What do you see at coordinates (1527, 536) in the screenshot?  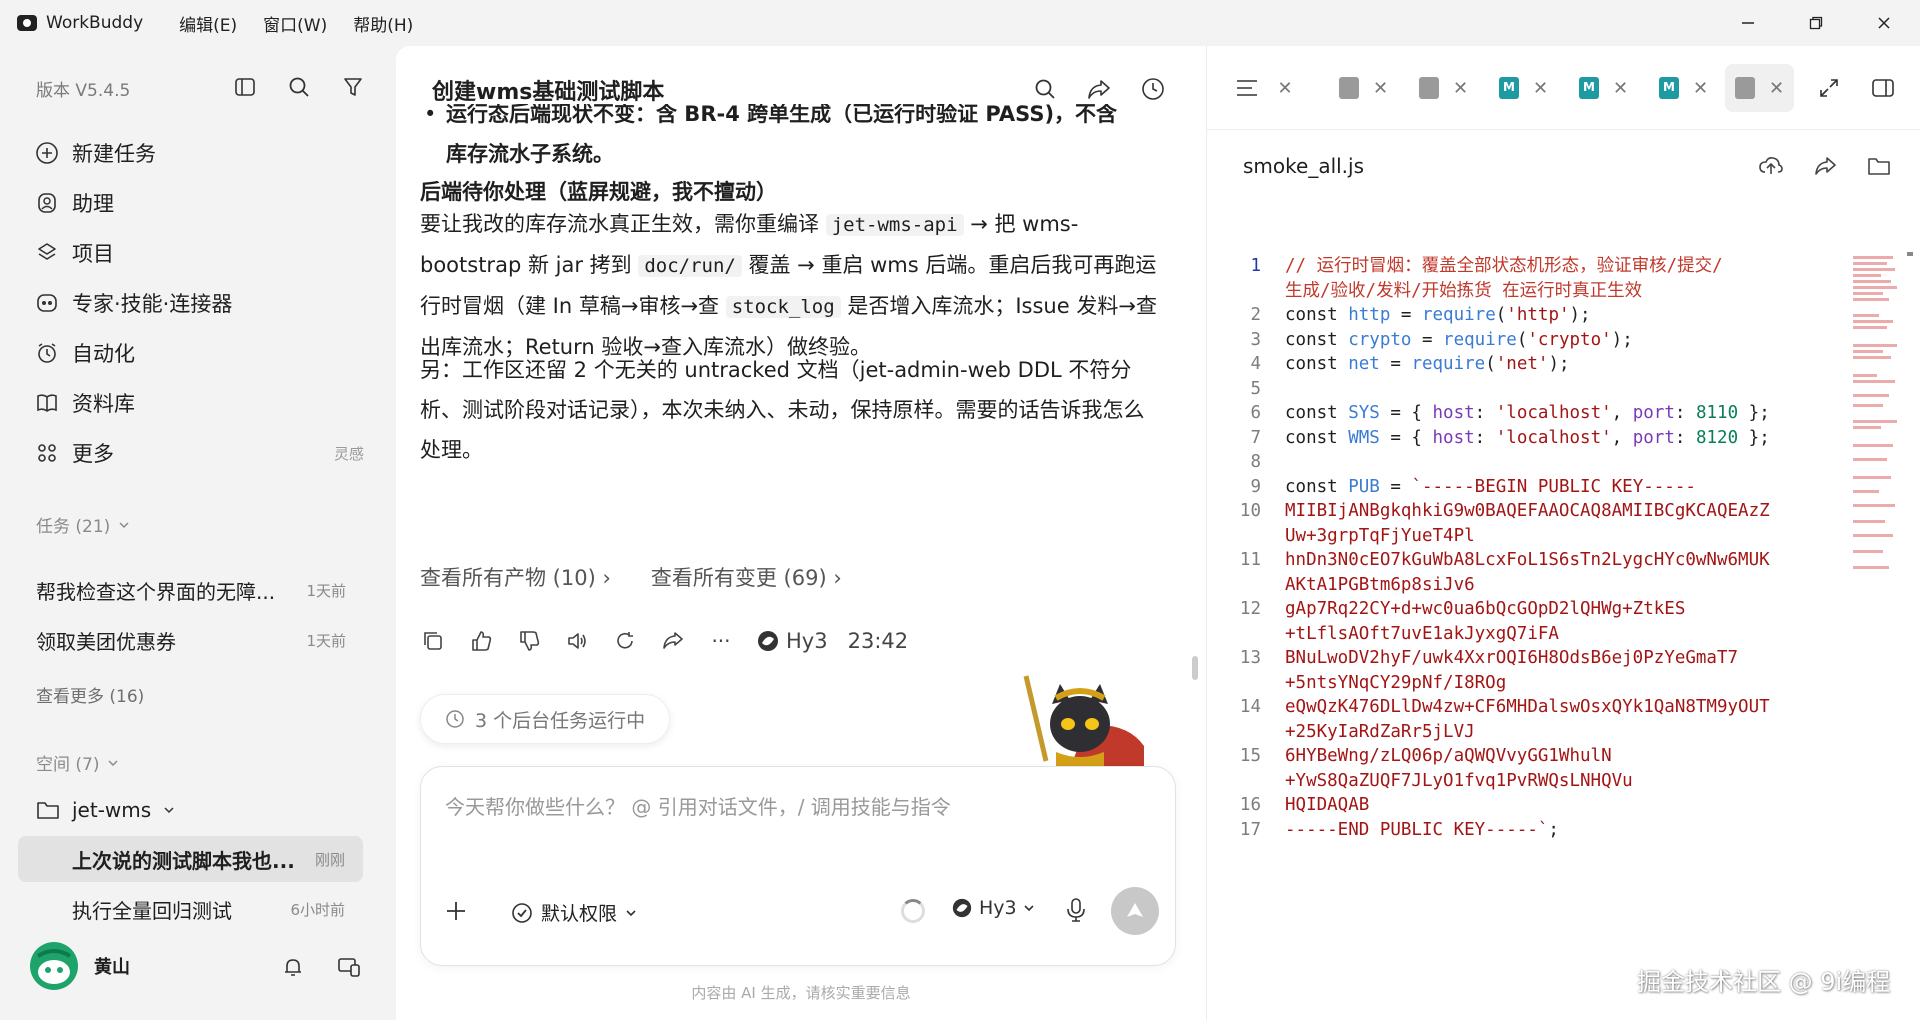 I see `code-line: Uw+3grpTqFjYueT4Pl` at bounding box center [1527, 536].